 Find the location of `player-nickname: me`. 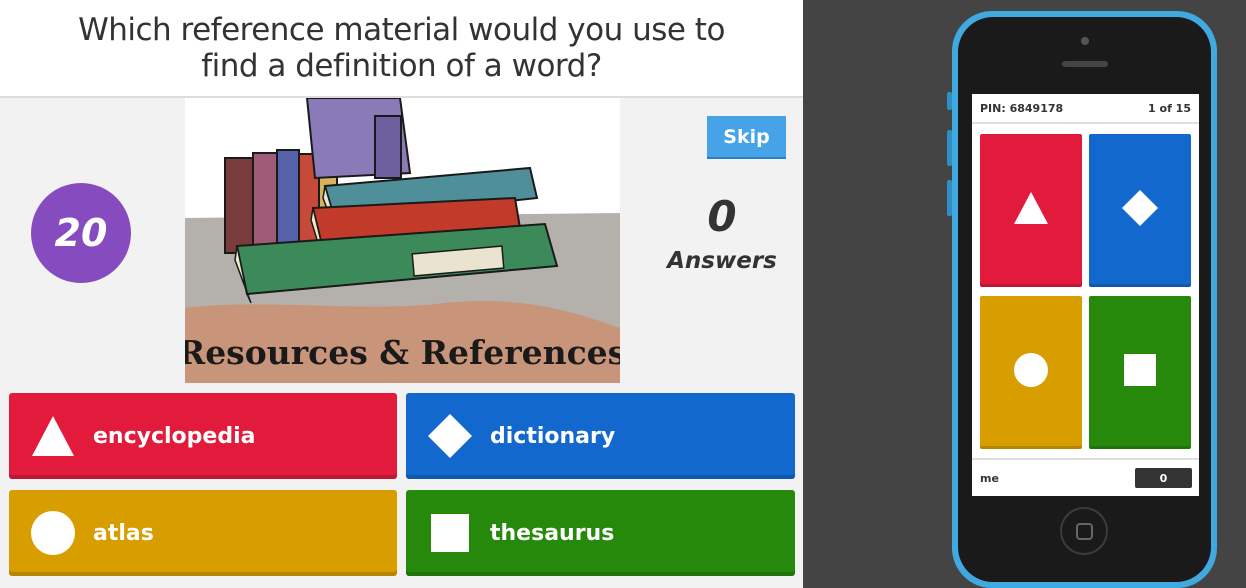

player-nickname: me is located at coordinates (989, 478).